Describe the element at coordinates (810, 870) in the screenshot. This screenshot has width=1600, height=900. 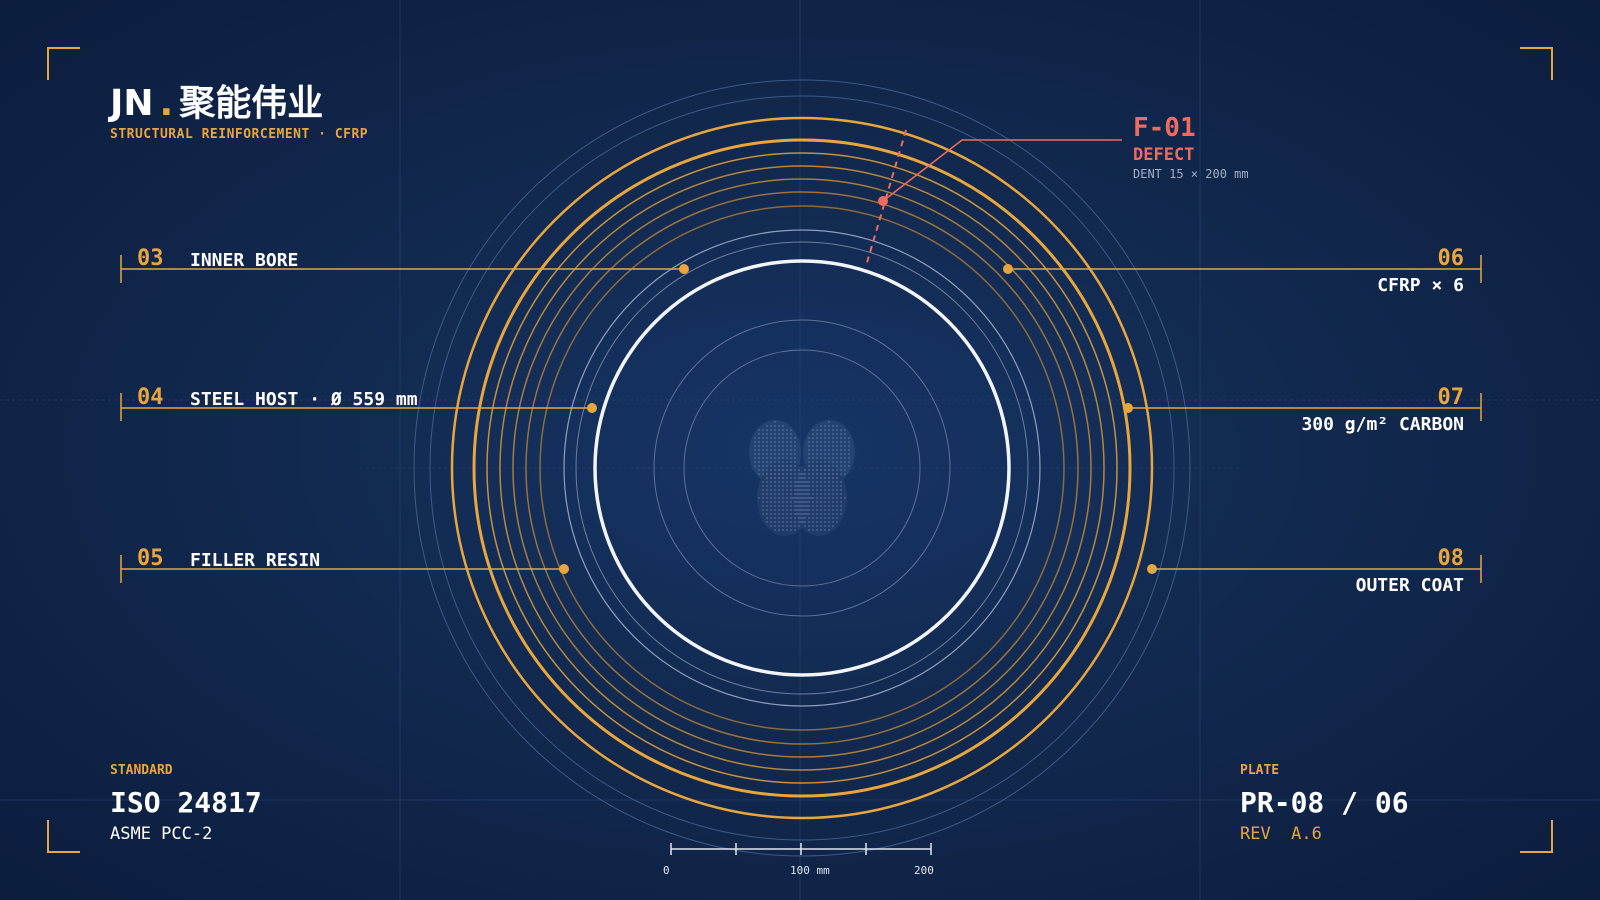
I see `scale-mid: 100 mm` at that location.